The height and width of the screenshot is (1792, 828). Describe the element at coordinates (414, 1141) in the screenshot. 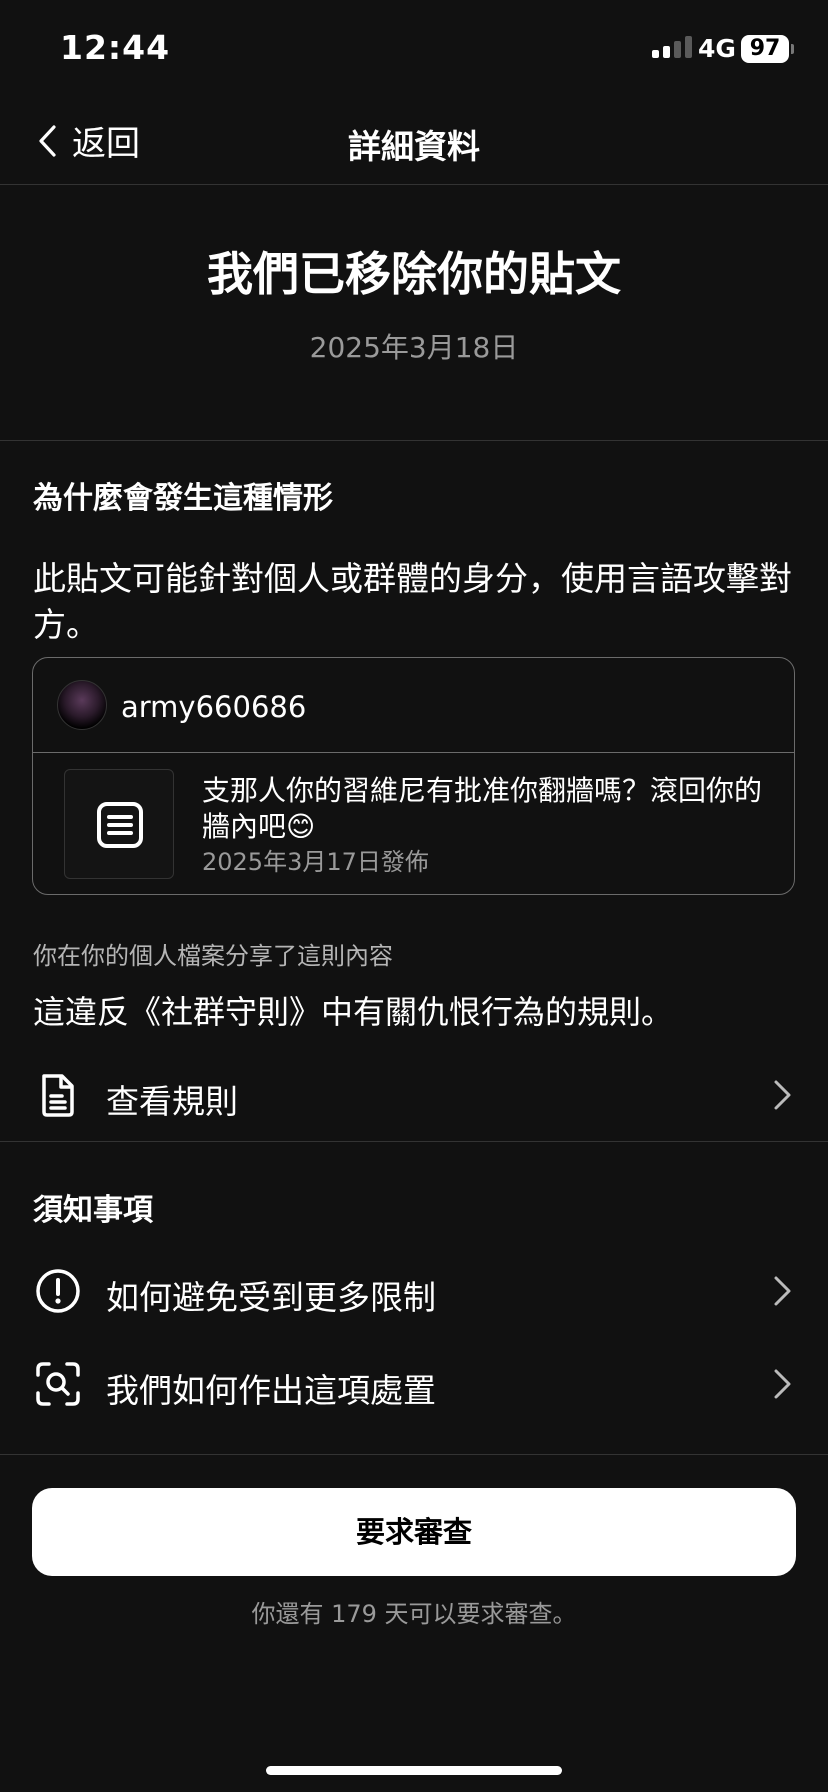

I see `rules-divider` at that location.